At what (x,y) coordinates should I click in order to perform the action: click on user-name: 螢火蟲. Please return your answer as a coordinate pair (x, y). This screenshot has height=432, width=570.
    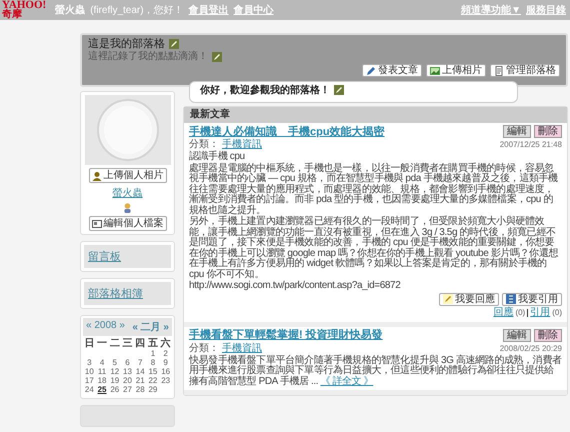
    Looking at the image, I should click on (70, 10).